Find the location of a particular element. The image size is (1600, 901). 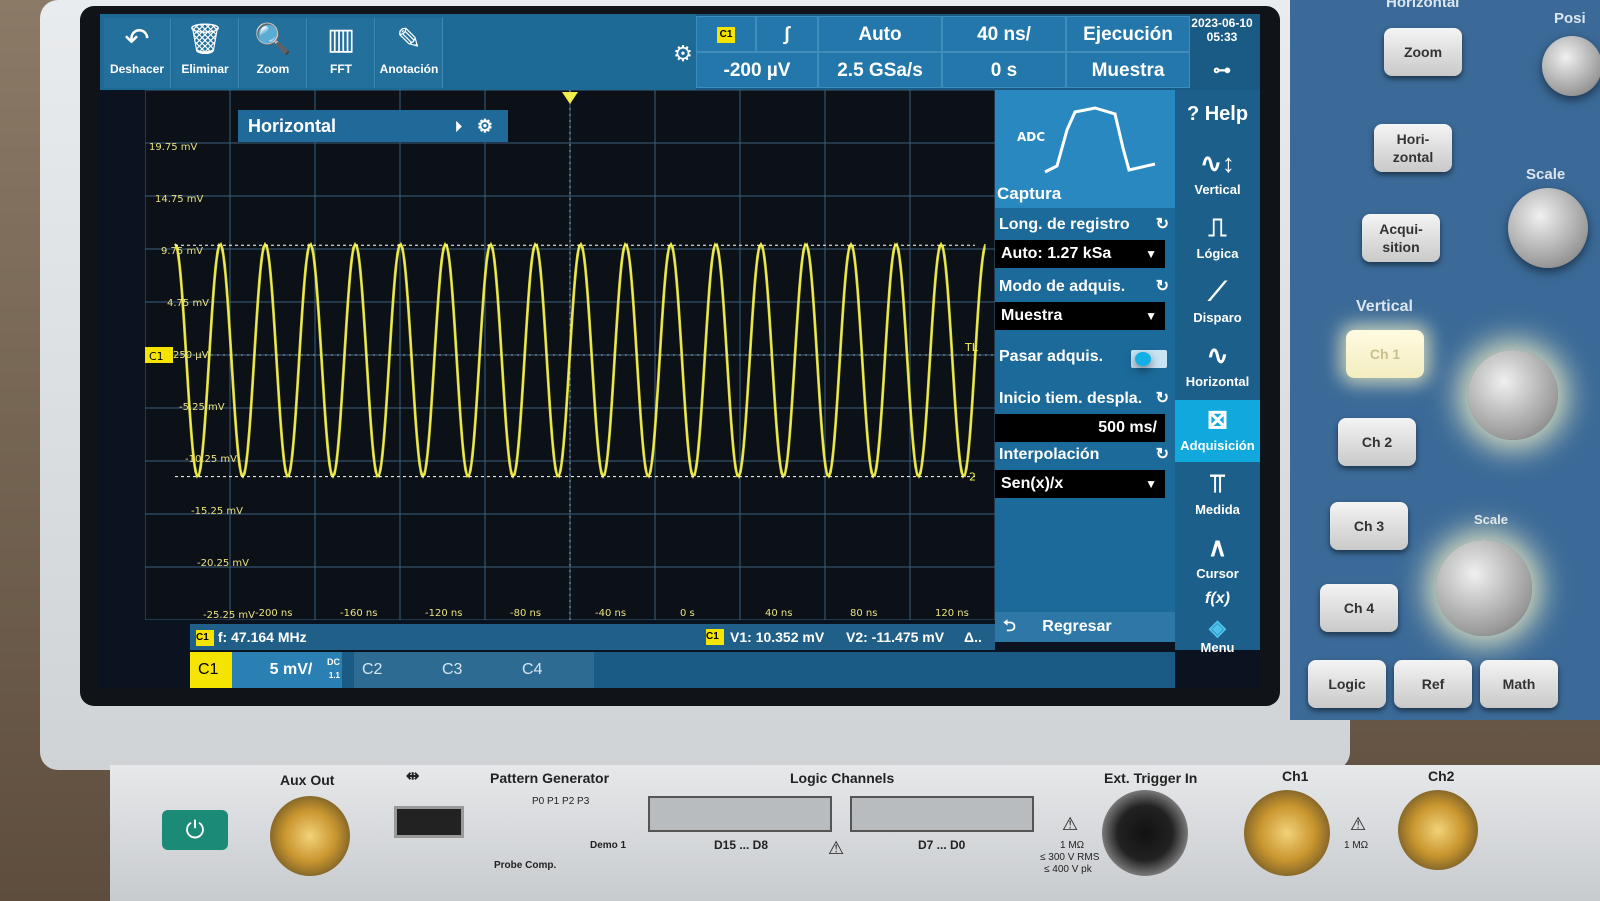

x-tick-label: 0 s is located at coordinates (687, 613).